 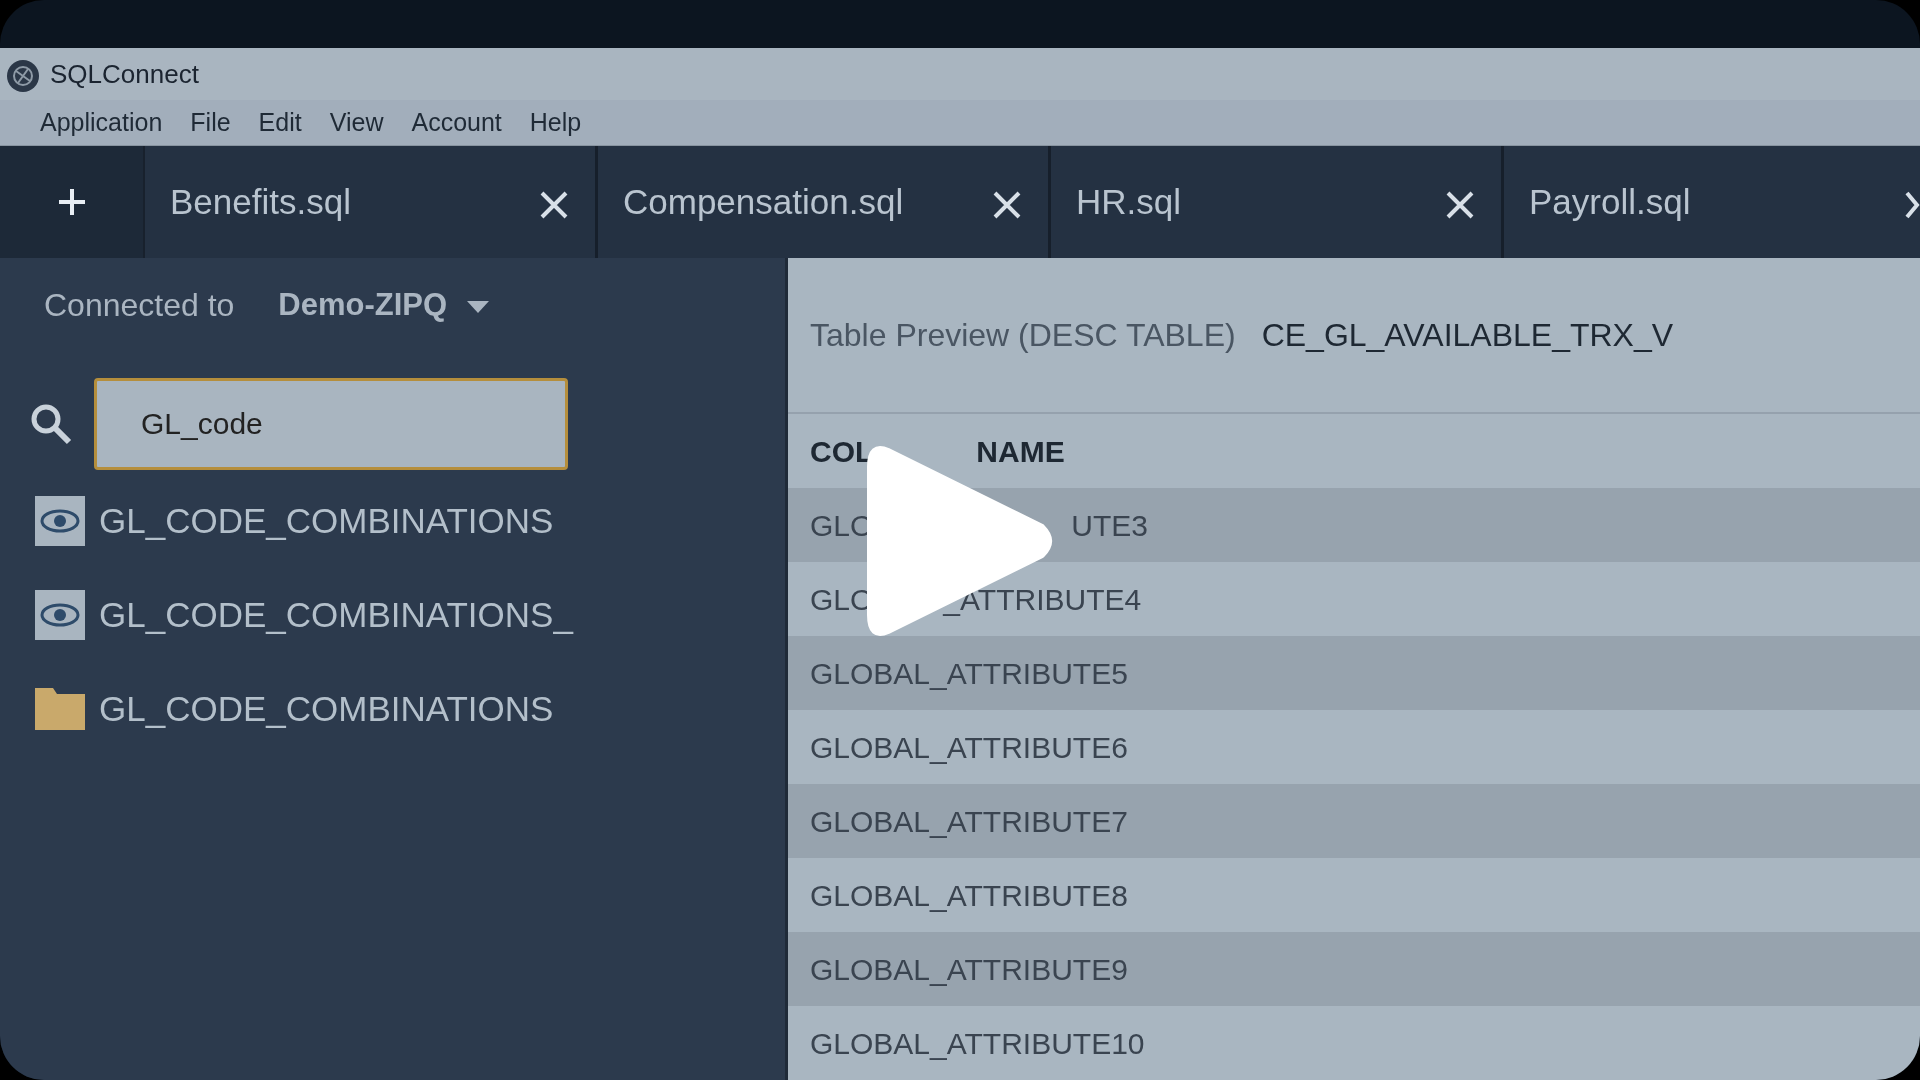 I want to click on result-item: GL_CODE_COMBINATIONS_, so click(x=336, y=615).